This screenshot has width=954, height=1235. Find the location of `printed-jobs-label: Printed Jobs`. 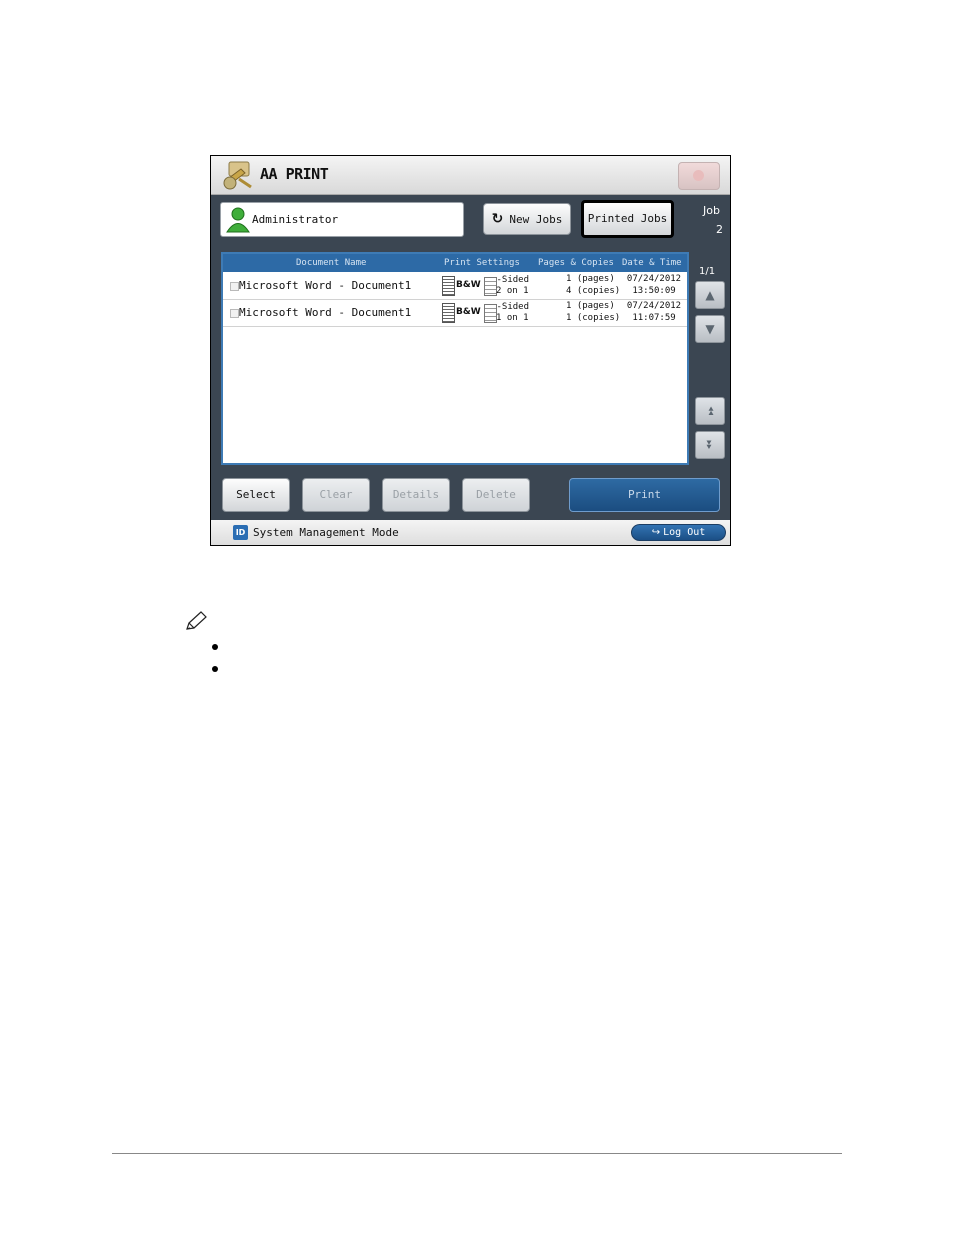

printed-jobs-label: Printed Jobs is located at coordinates (627, 218).